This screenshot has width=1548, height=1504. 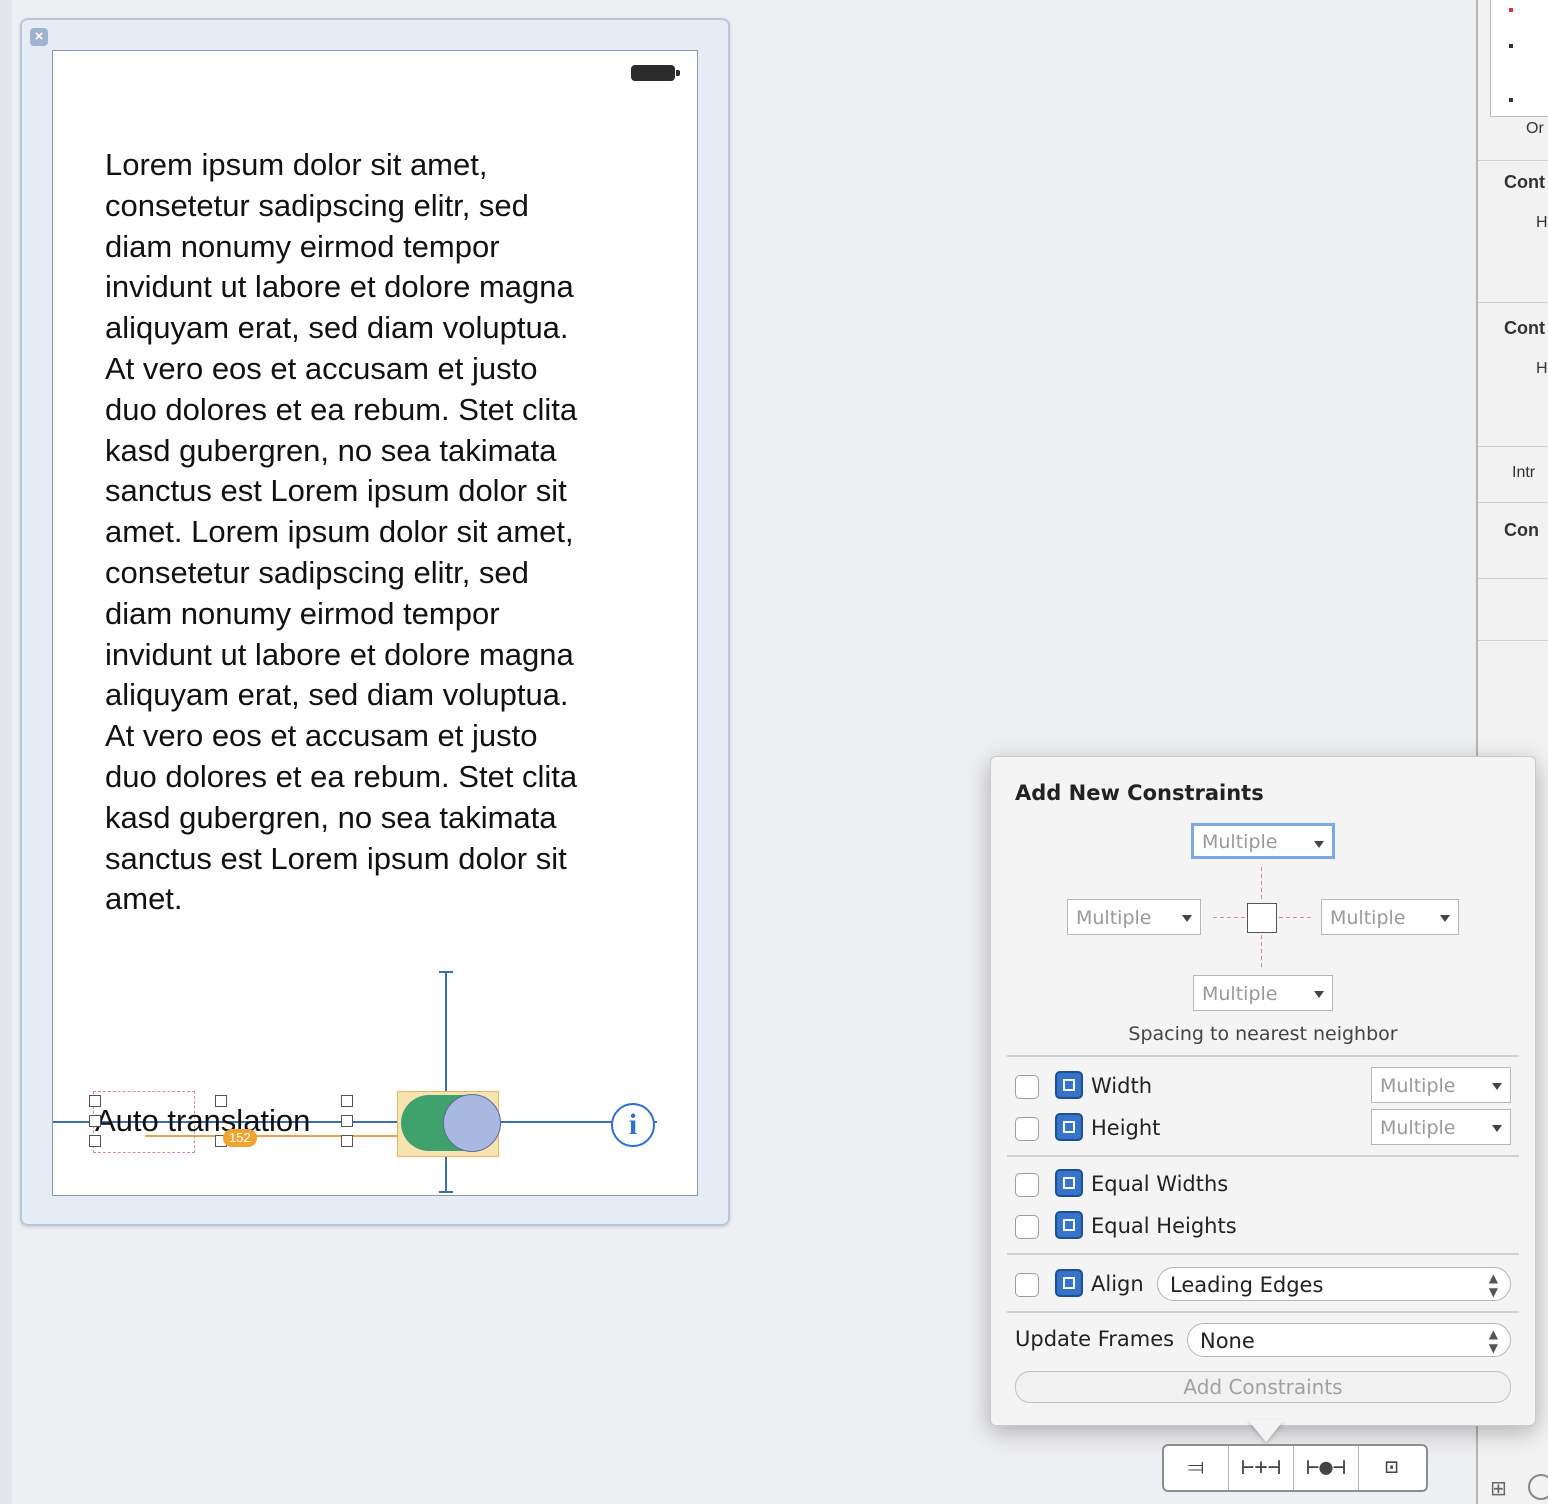 What do you see at coordinates (1229, 917) in the screenshot?
I see `left-pin-icon` at bounding box center [1229, 917].